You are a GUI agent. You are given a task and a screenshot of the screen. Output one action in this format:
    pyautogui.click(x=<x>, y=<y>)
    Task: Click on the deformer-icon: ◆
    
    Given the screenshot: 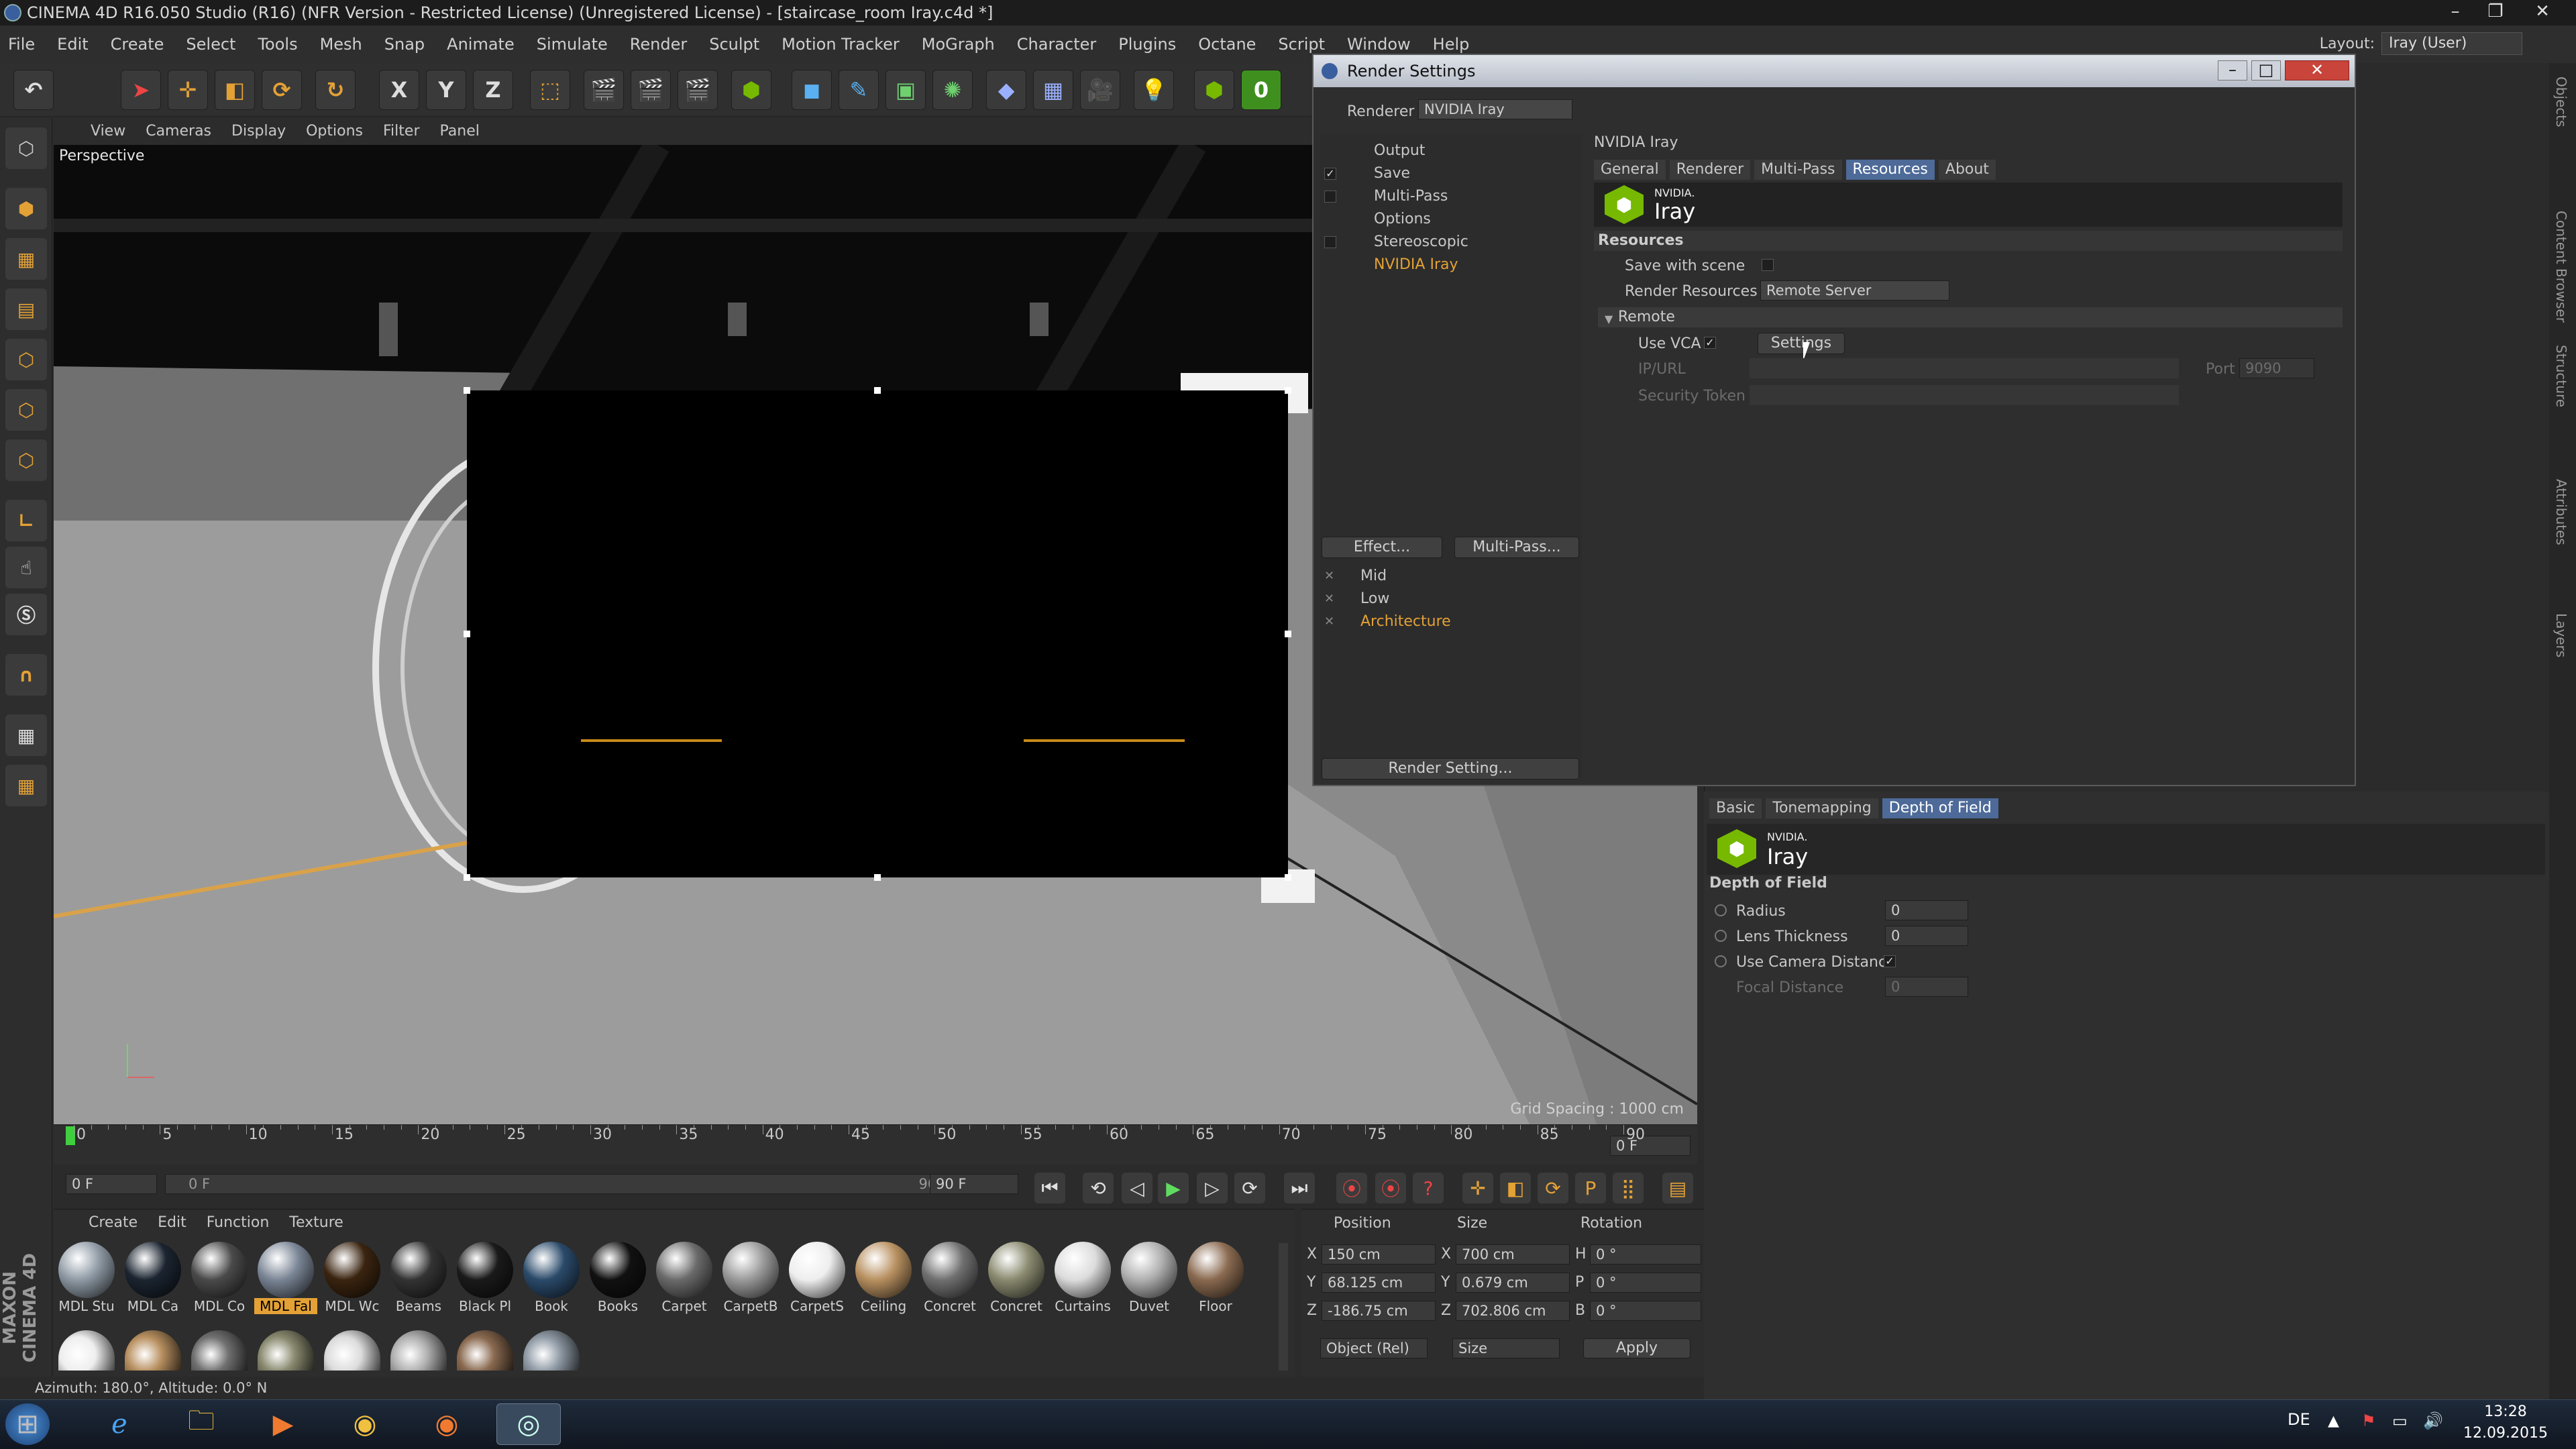 What is the action you would take?
    pyautogui.click(x=1006, y=90)
    